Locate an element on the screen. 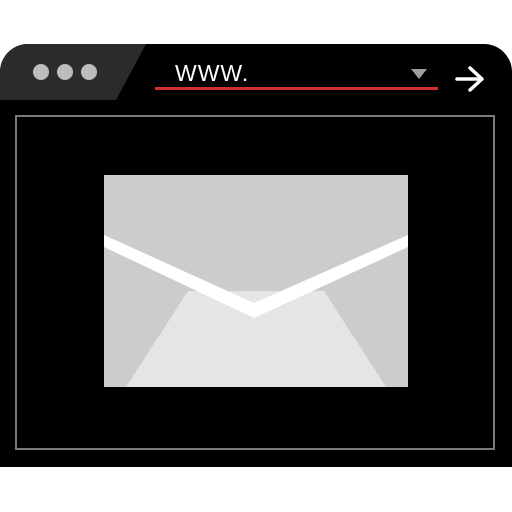 The width and height of the screenshot is (512, 512). chevron-down-icon is located at coordinates (419, 74).